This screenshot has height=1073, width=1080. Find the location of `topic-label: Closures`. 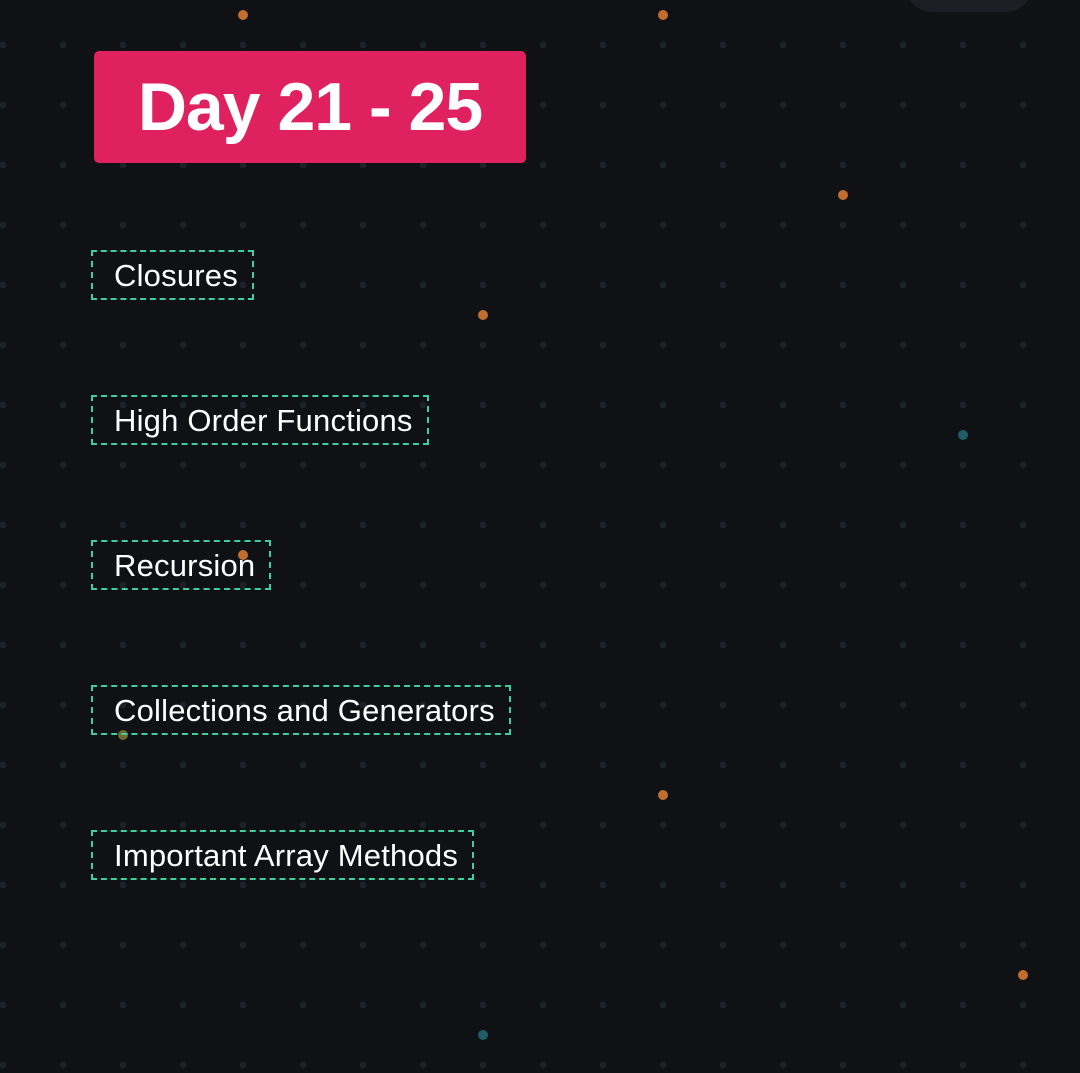

topic-label: Closures is located at coordinates (176, 275).